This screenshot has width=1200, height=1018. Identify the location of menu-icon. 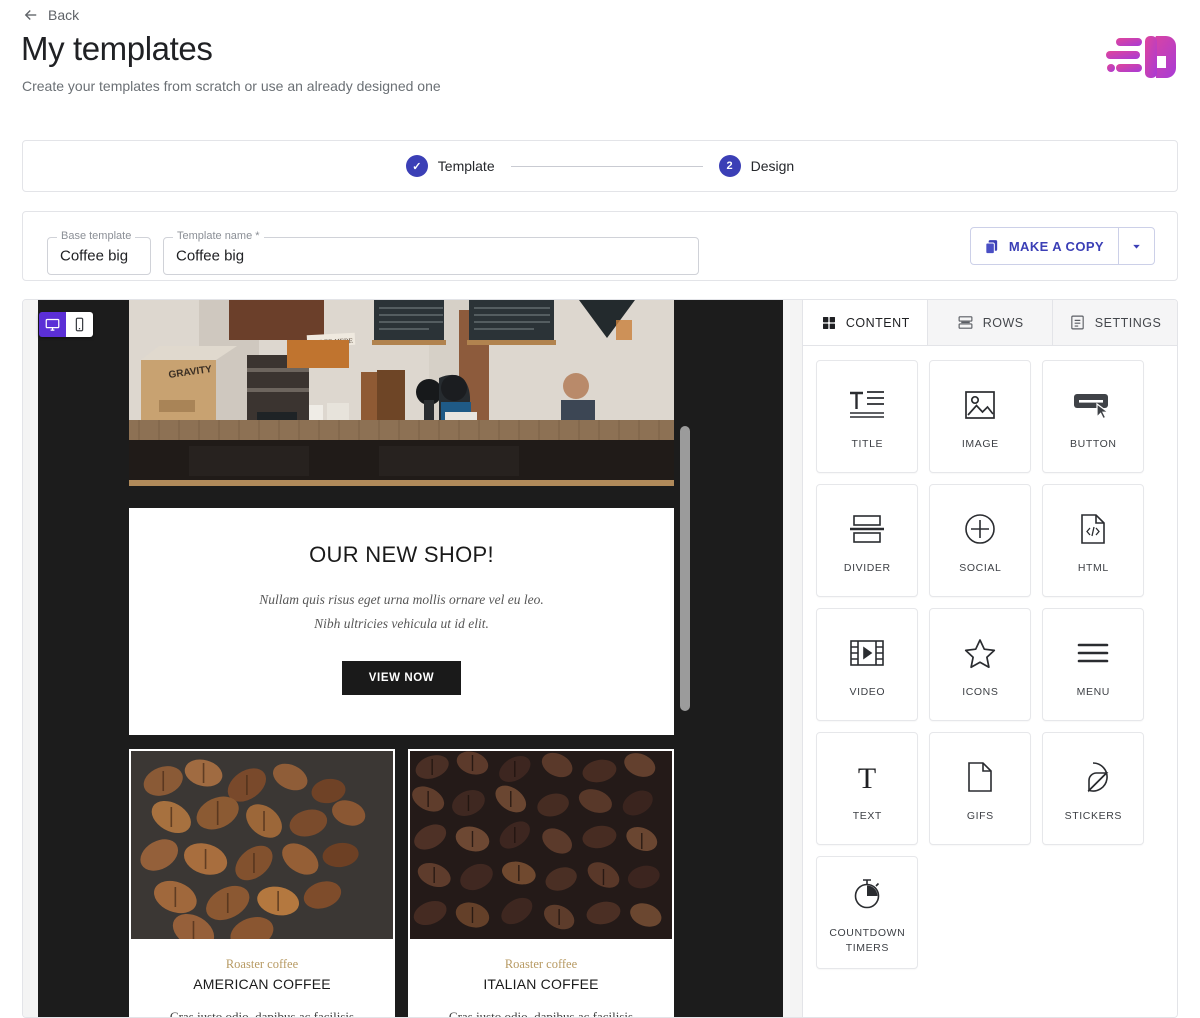
(1093, 653).